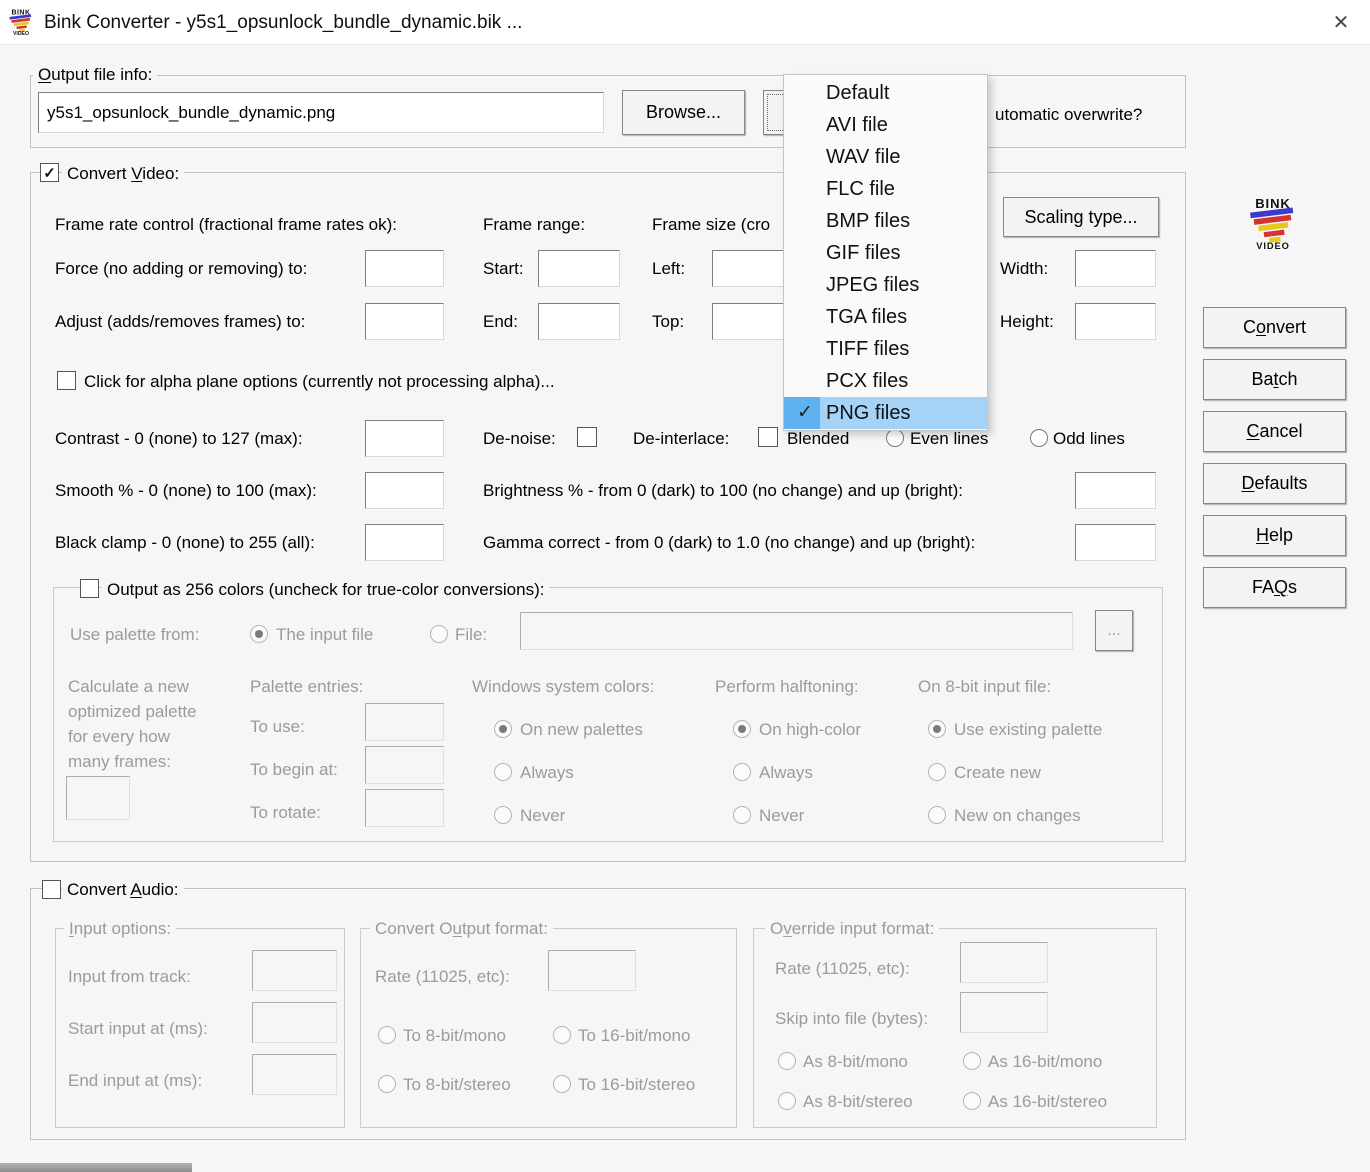 Image resolution: width=1370 pixels, height=1172 pixels. What do you see at coordinates (787, 1101) in the screenshot?
I see `as-8bit-stereo-radio` at bounding box center [787, 1101].